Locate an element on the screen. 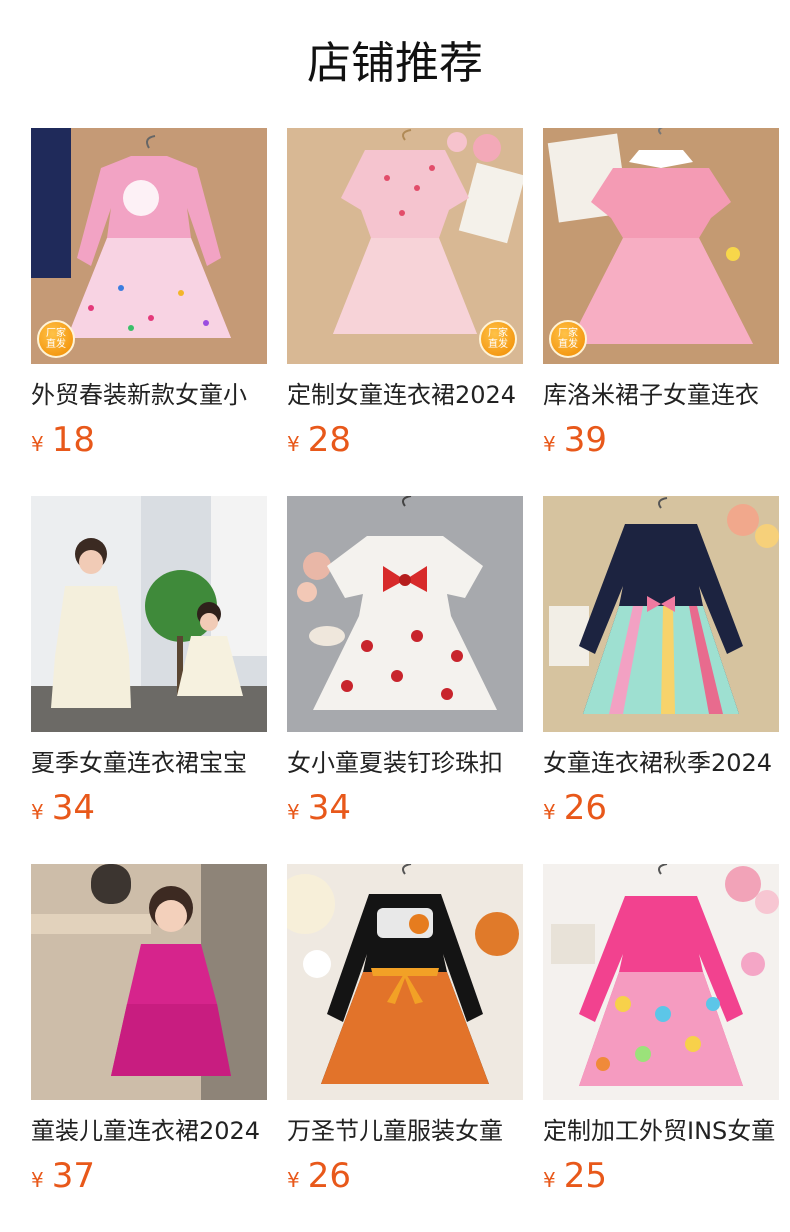 The image size is (790, 1232). product-name: 夏季女童连衣裙宝宝 is located at coordinates (149, 763).